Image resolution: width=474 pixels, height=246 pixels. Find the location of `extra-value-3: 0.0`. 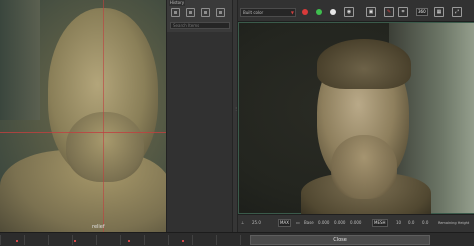

extra-value-3: 0.0 is located at coordinates (425, 222).